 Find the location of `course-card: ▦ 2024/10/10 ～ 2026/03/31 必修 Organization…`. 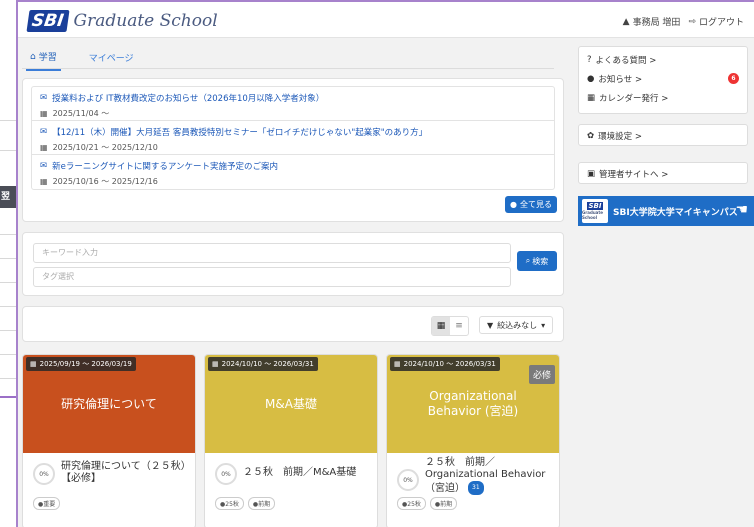

course-card: ▦ 2024/10/10 ～ 2026/03/31 必修 Organization… is located at coordinates (473, 440).